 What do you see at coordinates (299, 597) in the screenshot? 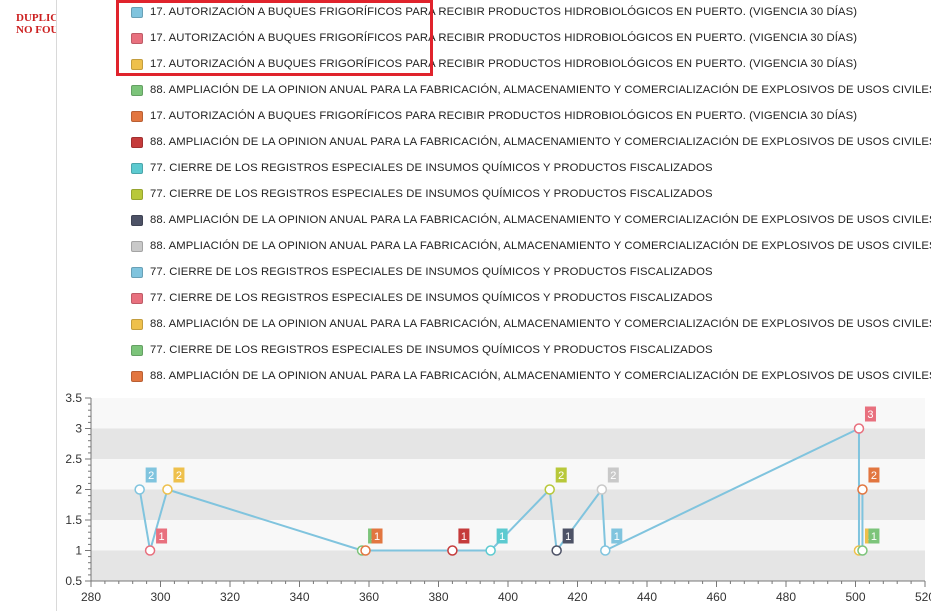
I see `x-tick-label: 340` at bounding box center [299, 597].